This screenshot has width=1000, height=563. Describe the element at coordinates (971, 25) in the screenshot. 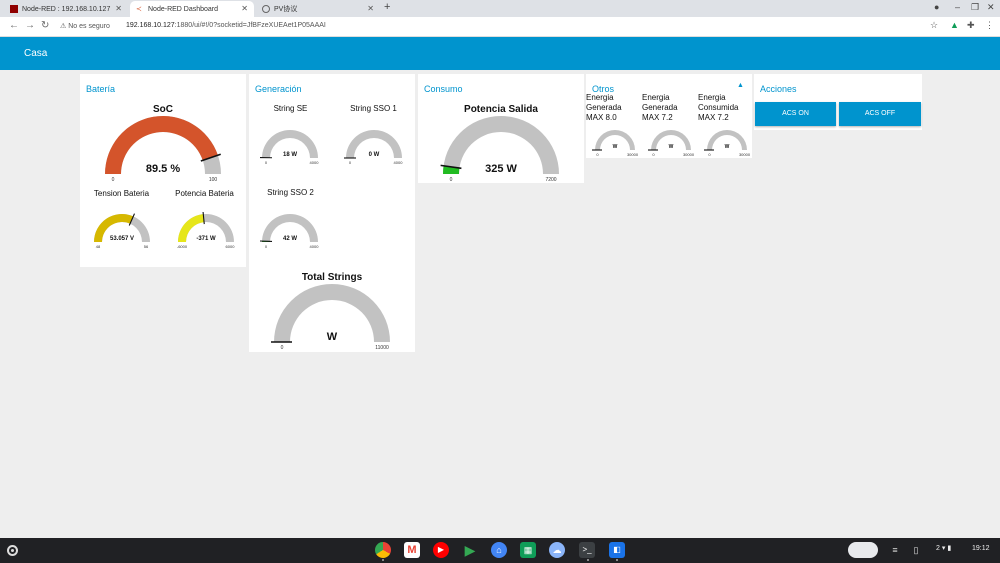

I see `extensions-icon: ✚` at that location.